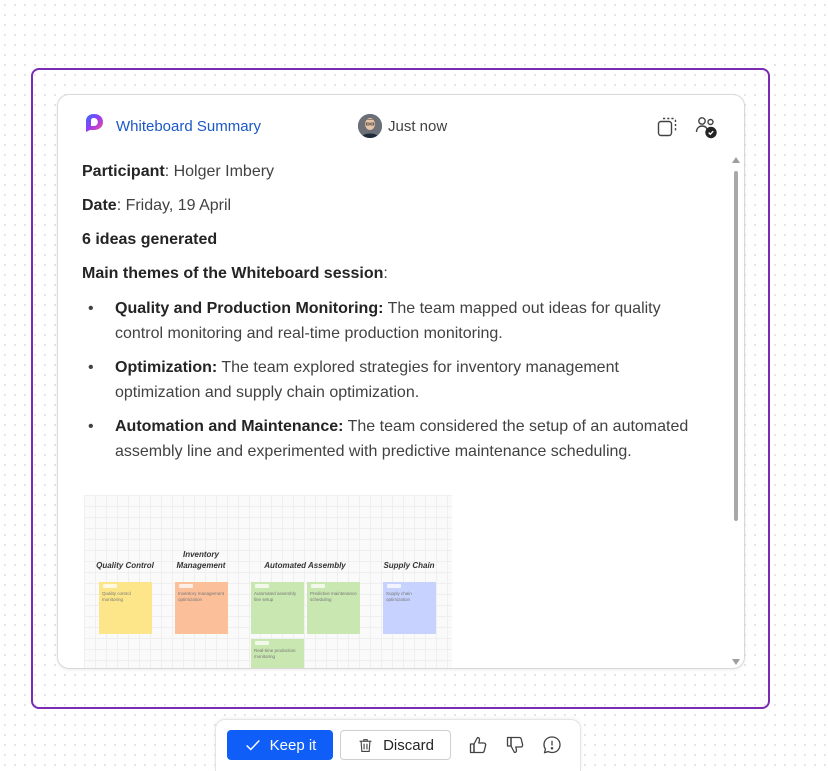 This screenshot has height=771, width=828. I want to click on card-header: Whiteboard Summary Just now, so click(401, 125).